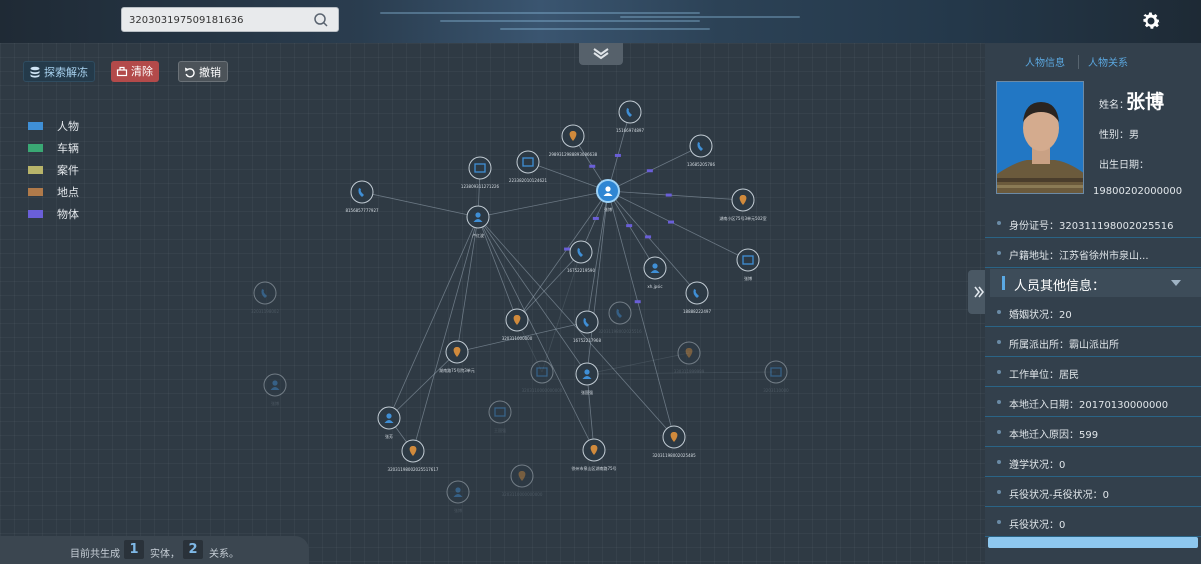 The height and width of the screenshot is (564, 1201). I want to click on graph-node-case: 王国强, so click(500, 416).